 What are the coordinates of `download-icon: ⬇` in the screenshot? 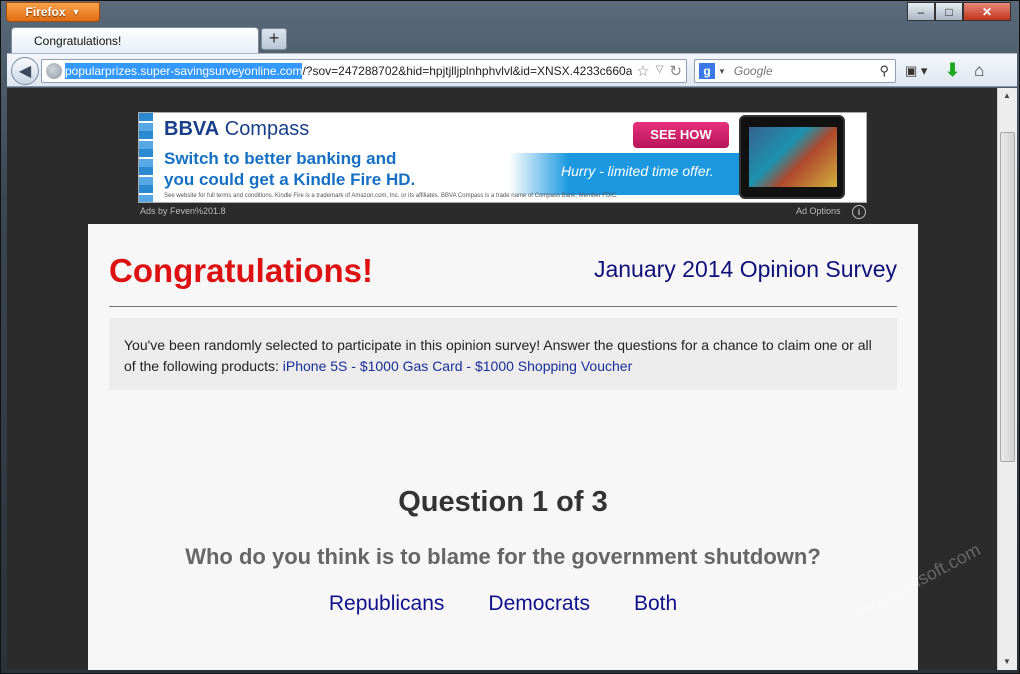 It's located at (952, 70).